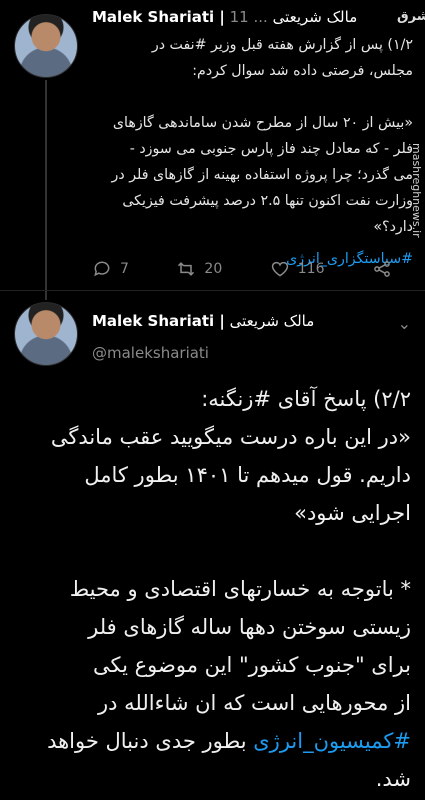 This screenshot has width=425, height=800. I want to click on watermark-logo: مشرق, so click(411, 16).